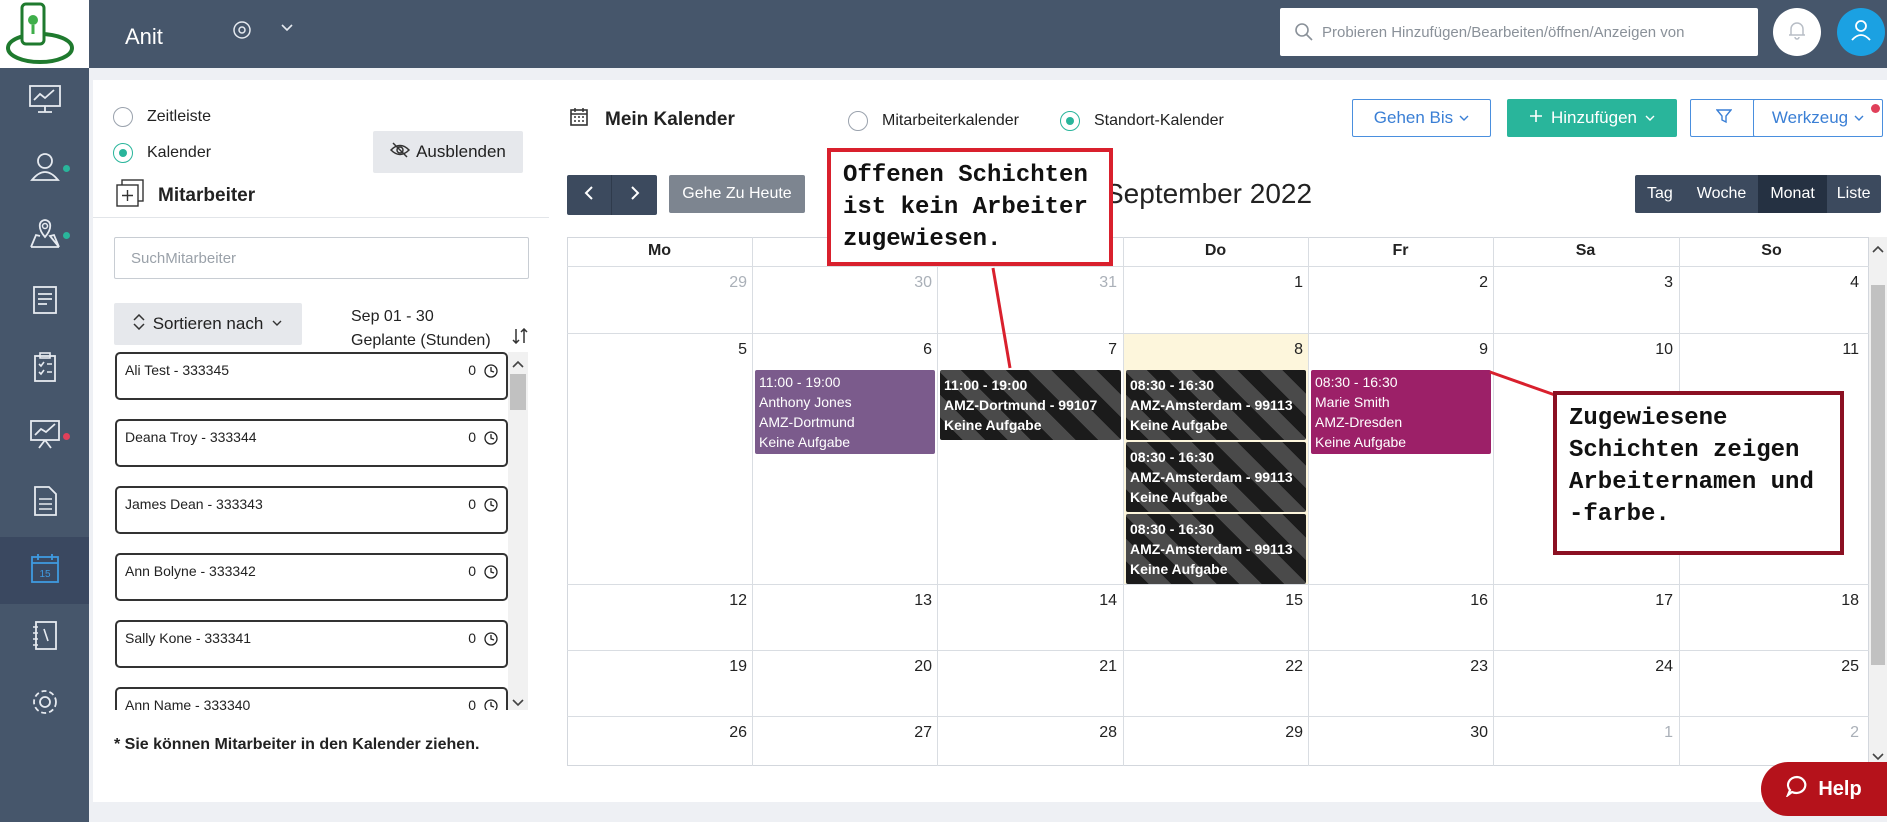  What do you see at coordinates (922, 239) in the screenshot?
I see `callout-line: zugewiesen.` at bounding box center [922, 239].